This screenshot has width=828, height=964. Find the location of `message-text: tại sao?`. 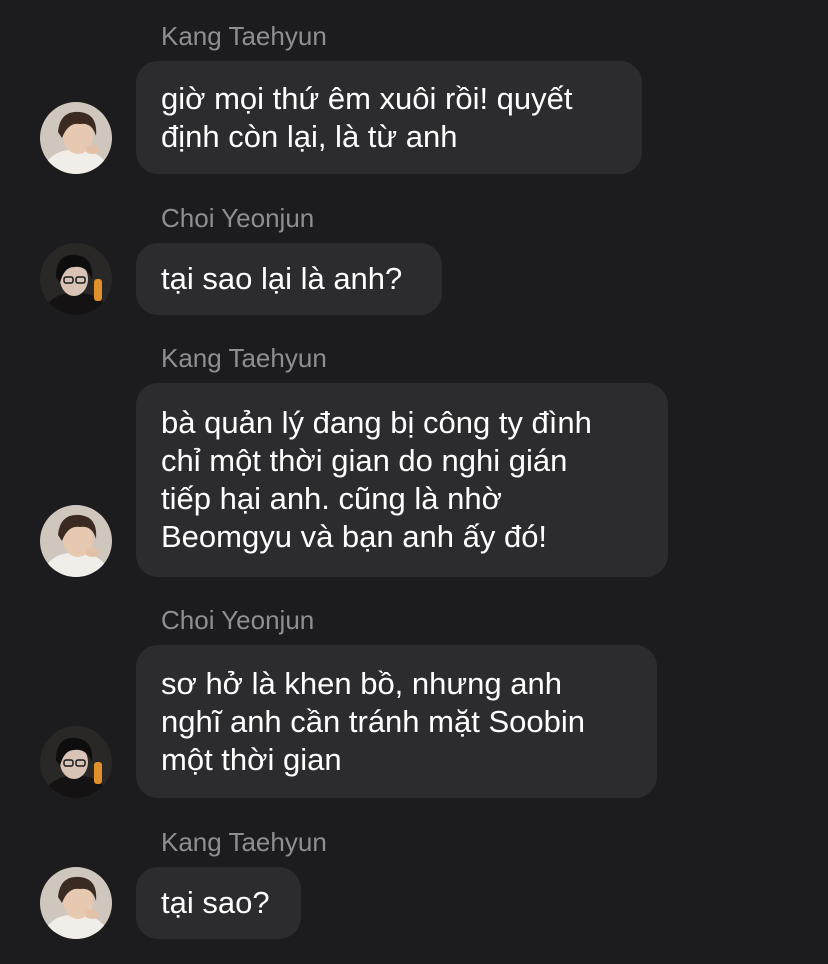

message-text: tại sao? is located at coordinates (215, 902).